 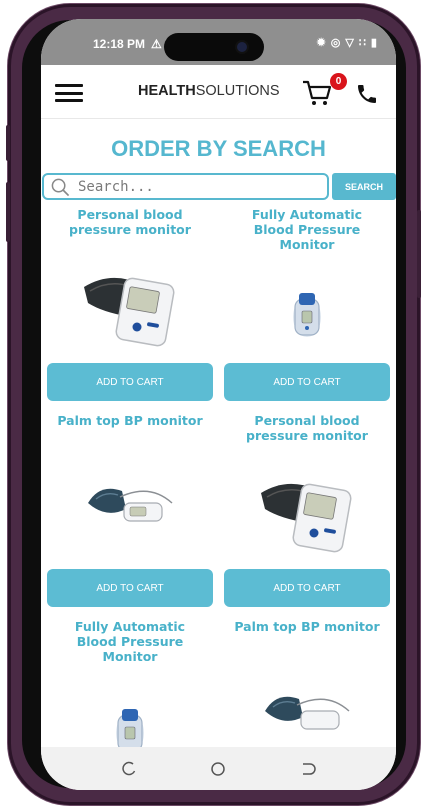 I want to click on phone-icon, so click(x=367, y=94).